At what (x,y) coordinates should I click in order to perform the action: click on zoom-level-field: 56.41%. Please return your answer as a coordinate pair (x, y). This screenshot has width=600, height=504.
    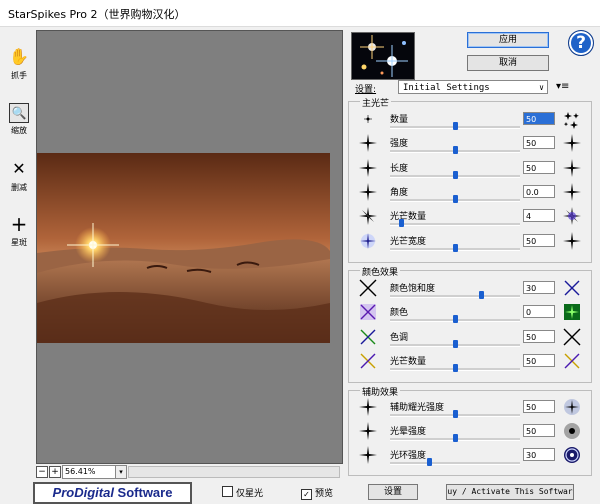
    Looking at the image, I should click on (89, 472).